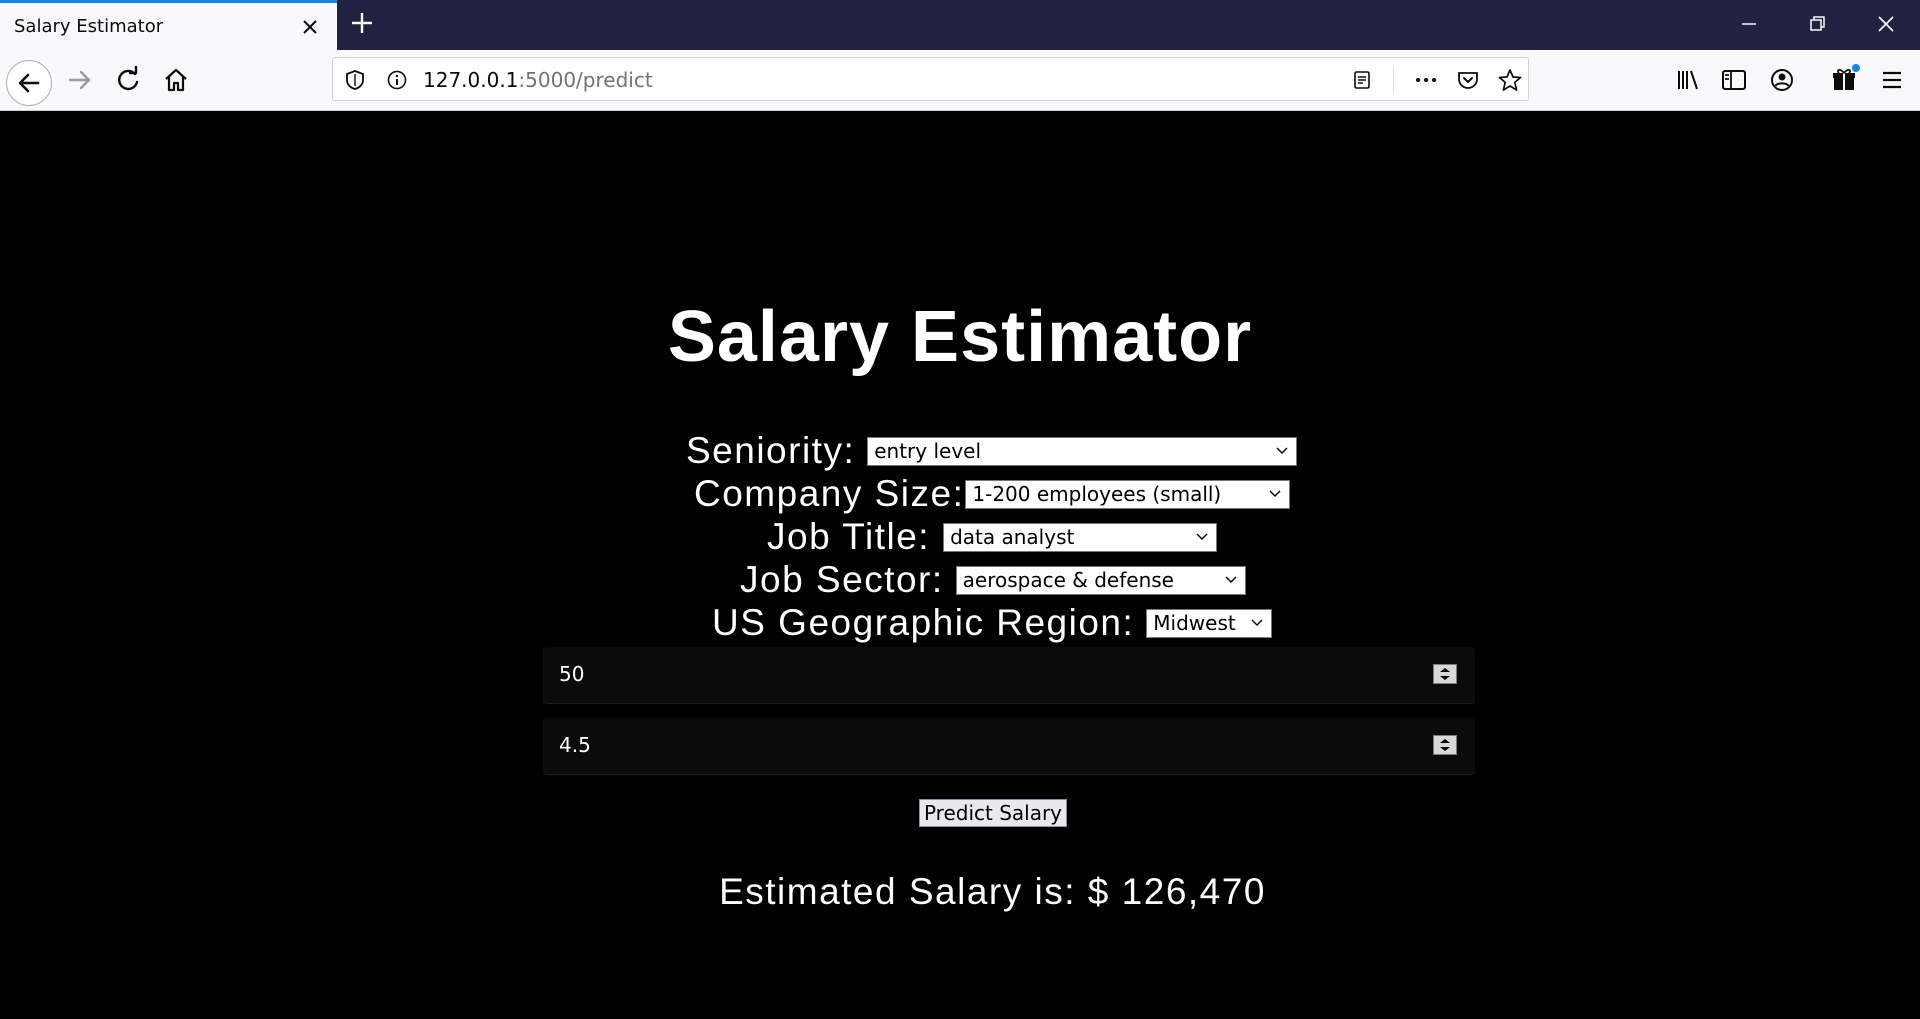 The width and height of the screenshot is (1920, 1019). What do you see at coordinates (471, 80) in the screenshot?
I see `url-host: 127.0.0.1` at bounding box center [471, 80].